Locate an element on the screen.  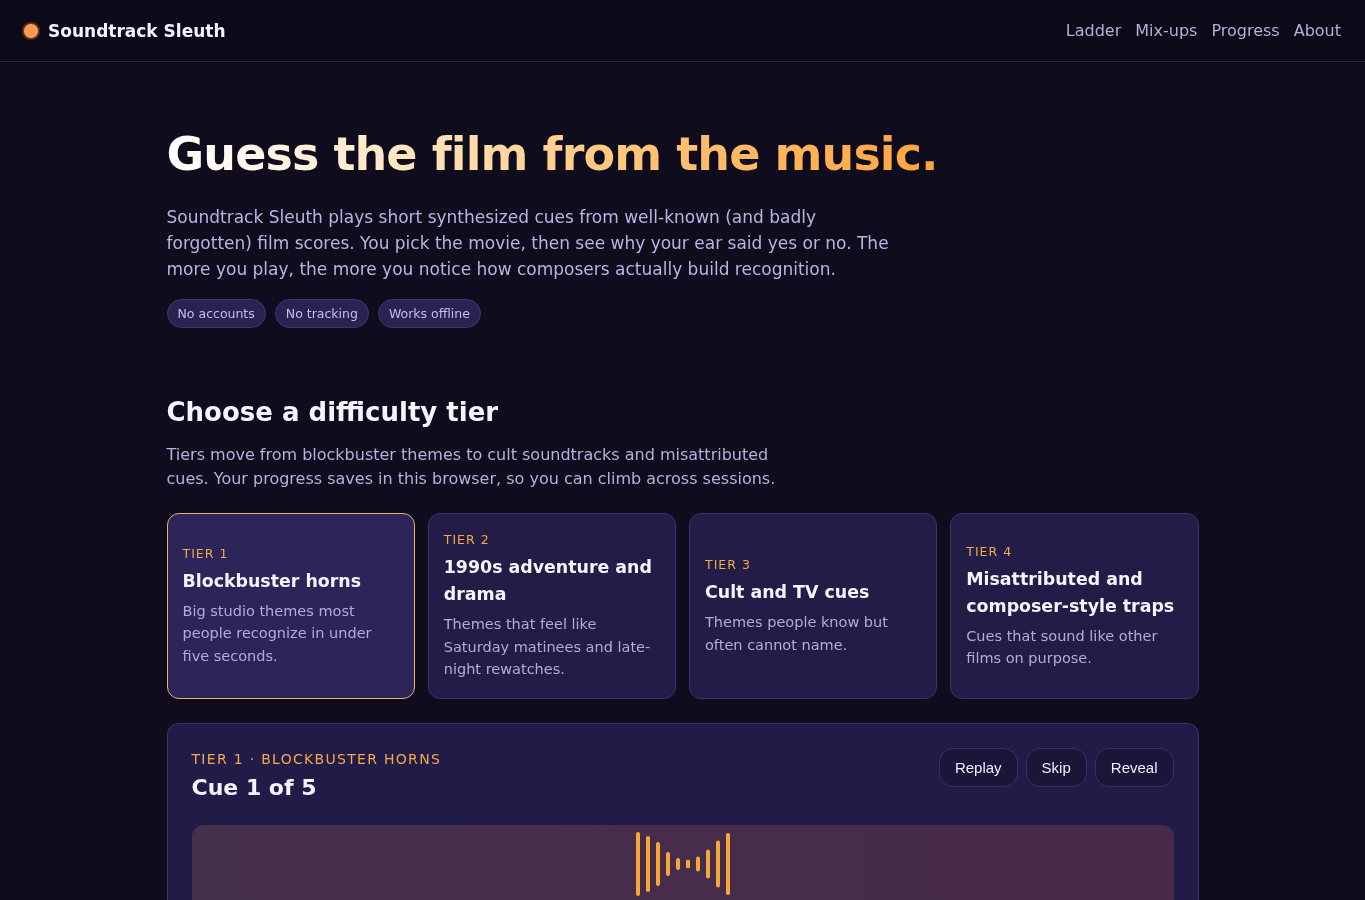
feature-chip: No accounts is located at coordinates (216, 313).